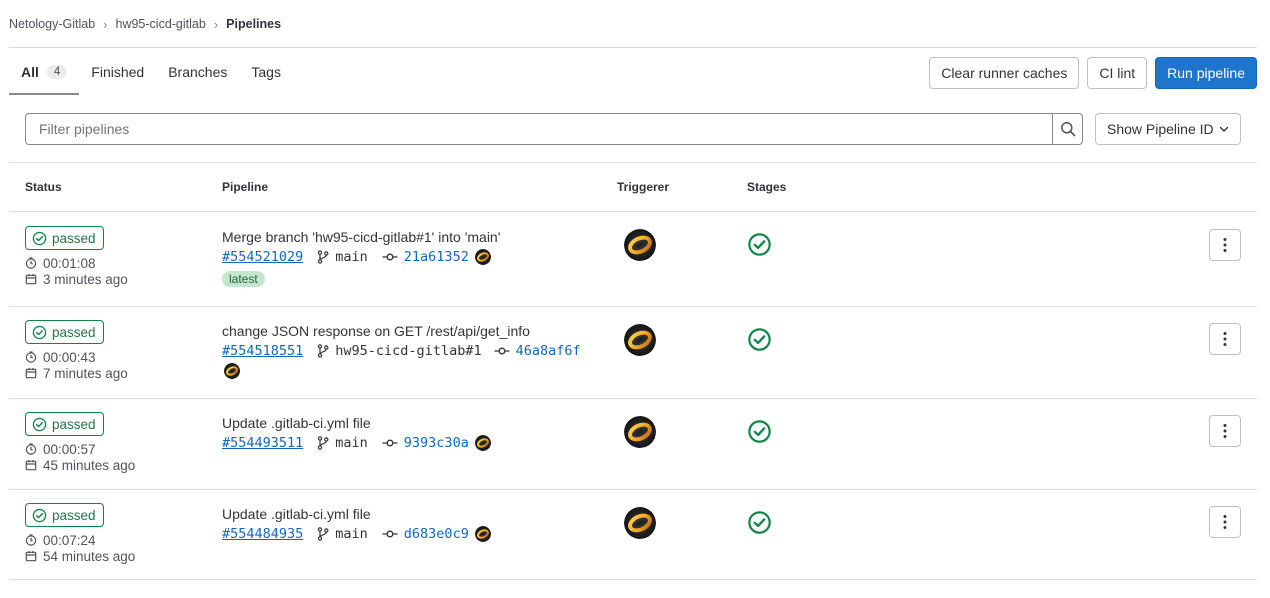  I want to click on clear-runner-caches-button: Clear runner caches, so click(1004, 73).